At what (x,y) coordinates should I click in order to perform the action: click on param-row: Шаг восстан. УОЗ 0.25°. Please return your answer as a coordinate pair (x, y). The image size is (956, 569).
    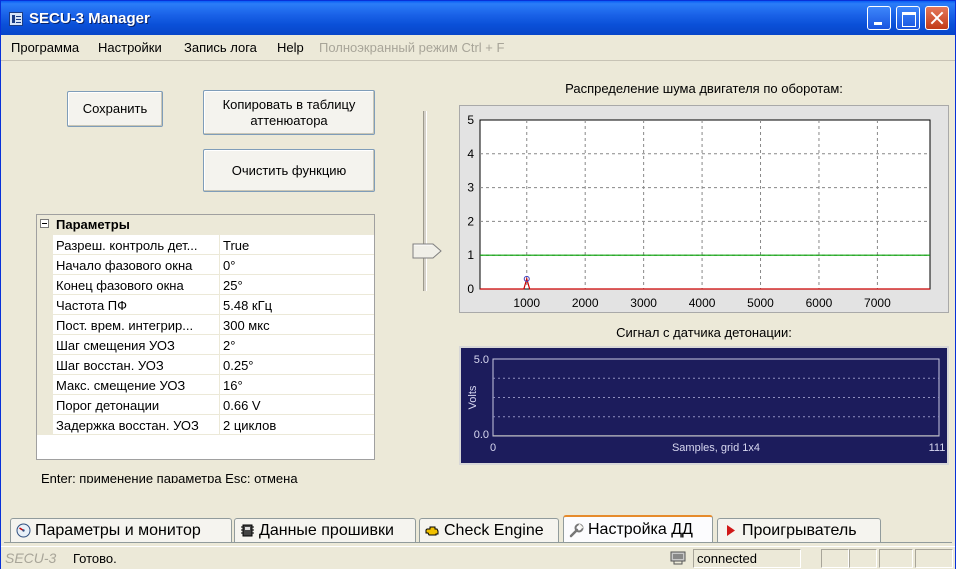
    Looking at the image, I should click on (205, 365).